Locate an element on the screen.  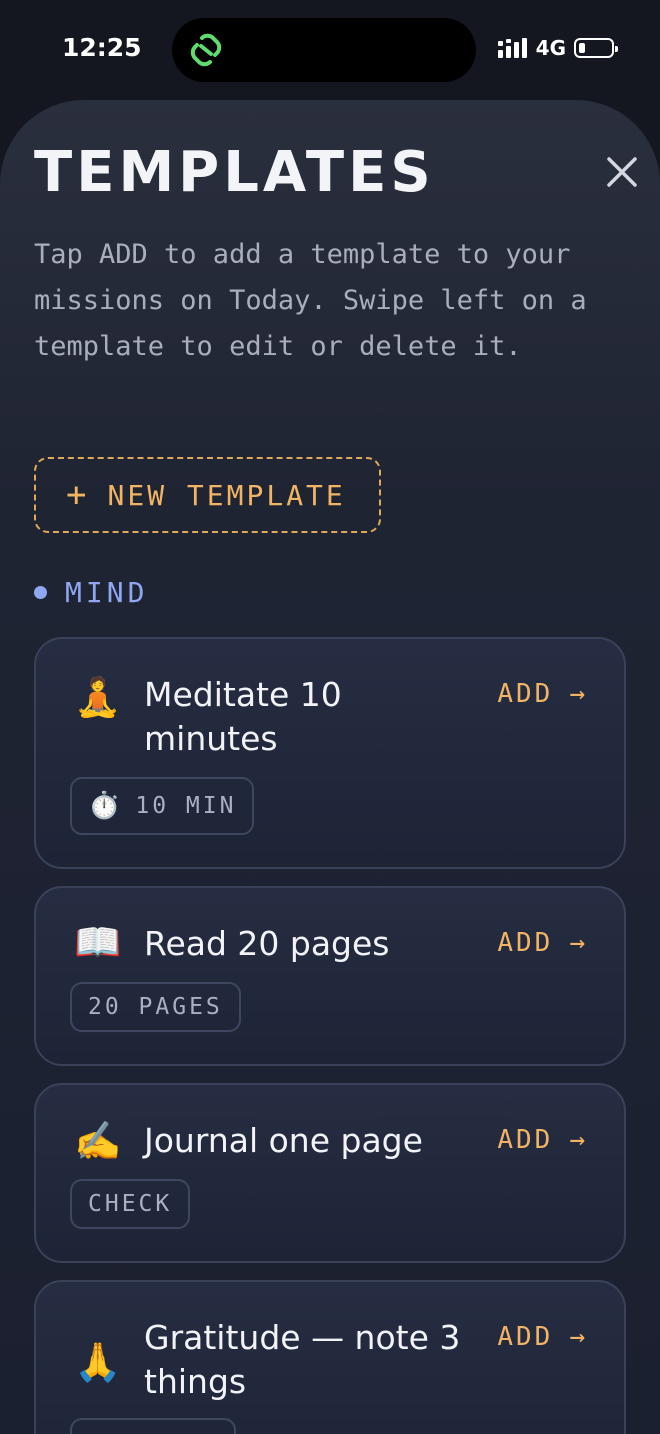
dynamic-island is located at coordinates (324, 50).